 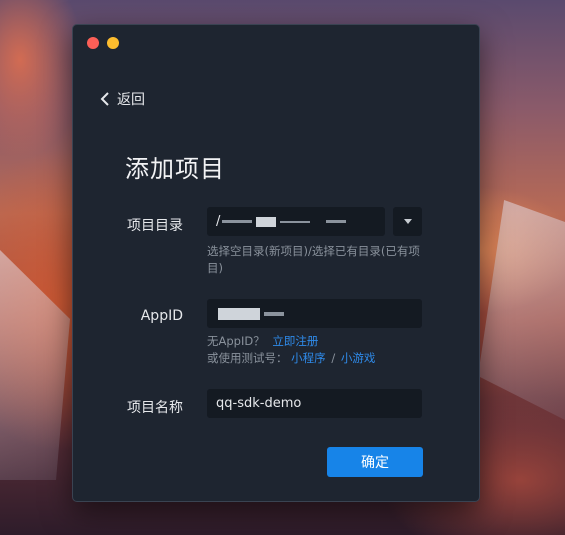 I want to click on appid-input, so click(x=314, y=313).